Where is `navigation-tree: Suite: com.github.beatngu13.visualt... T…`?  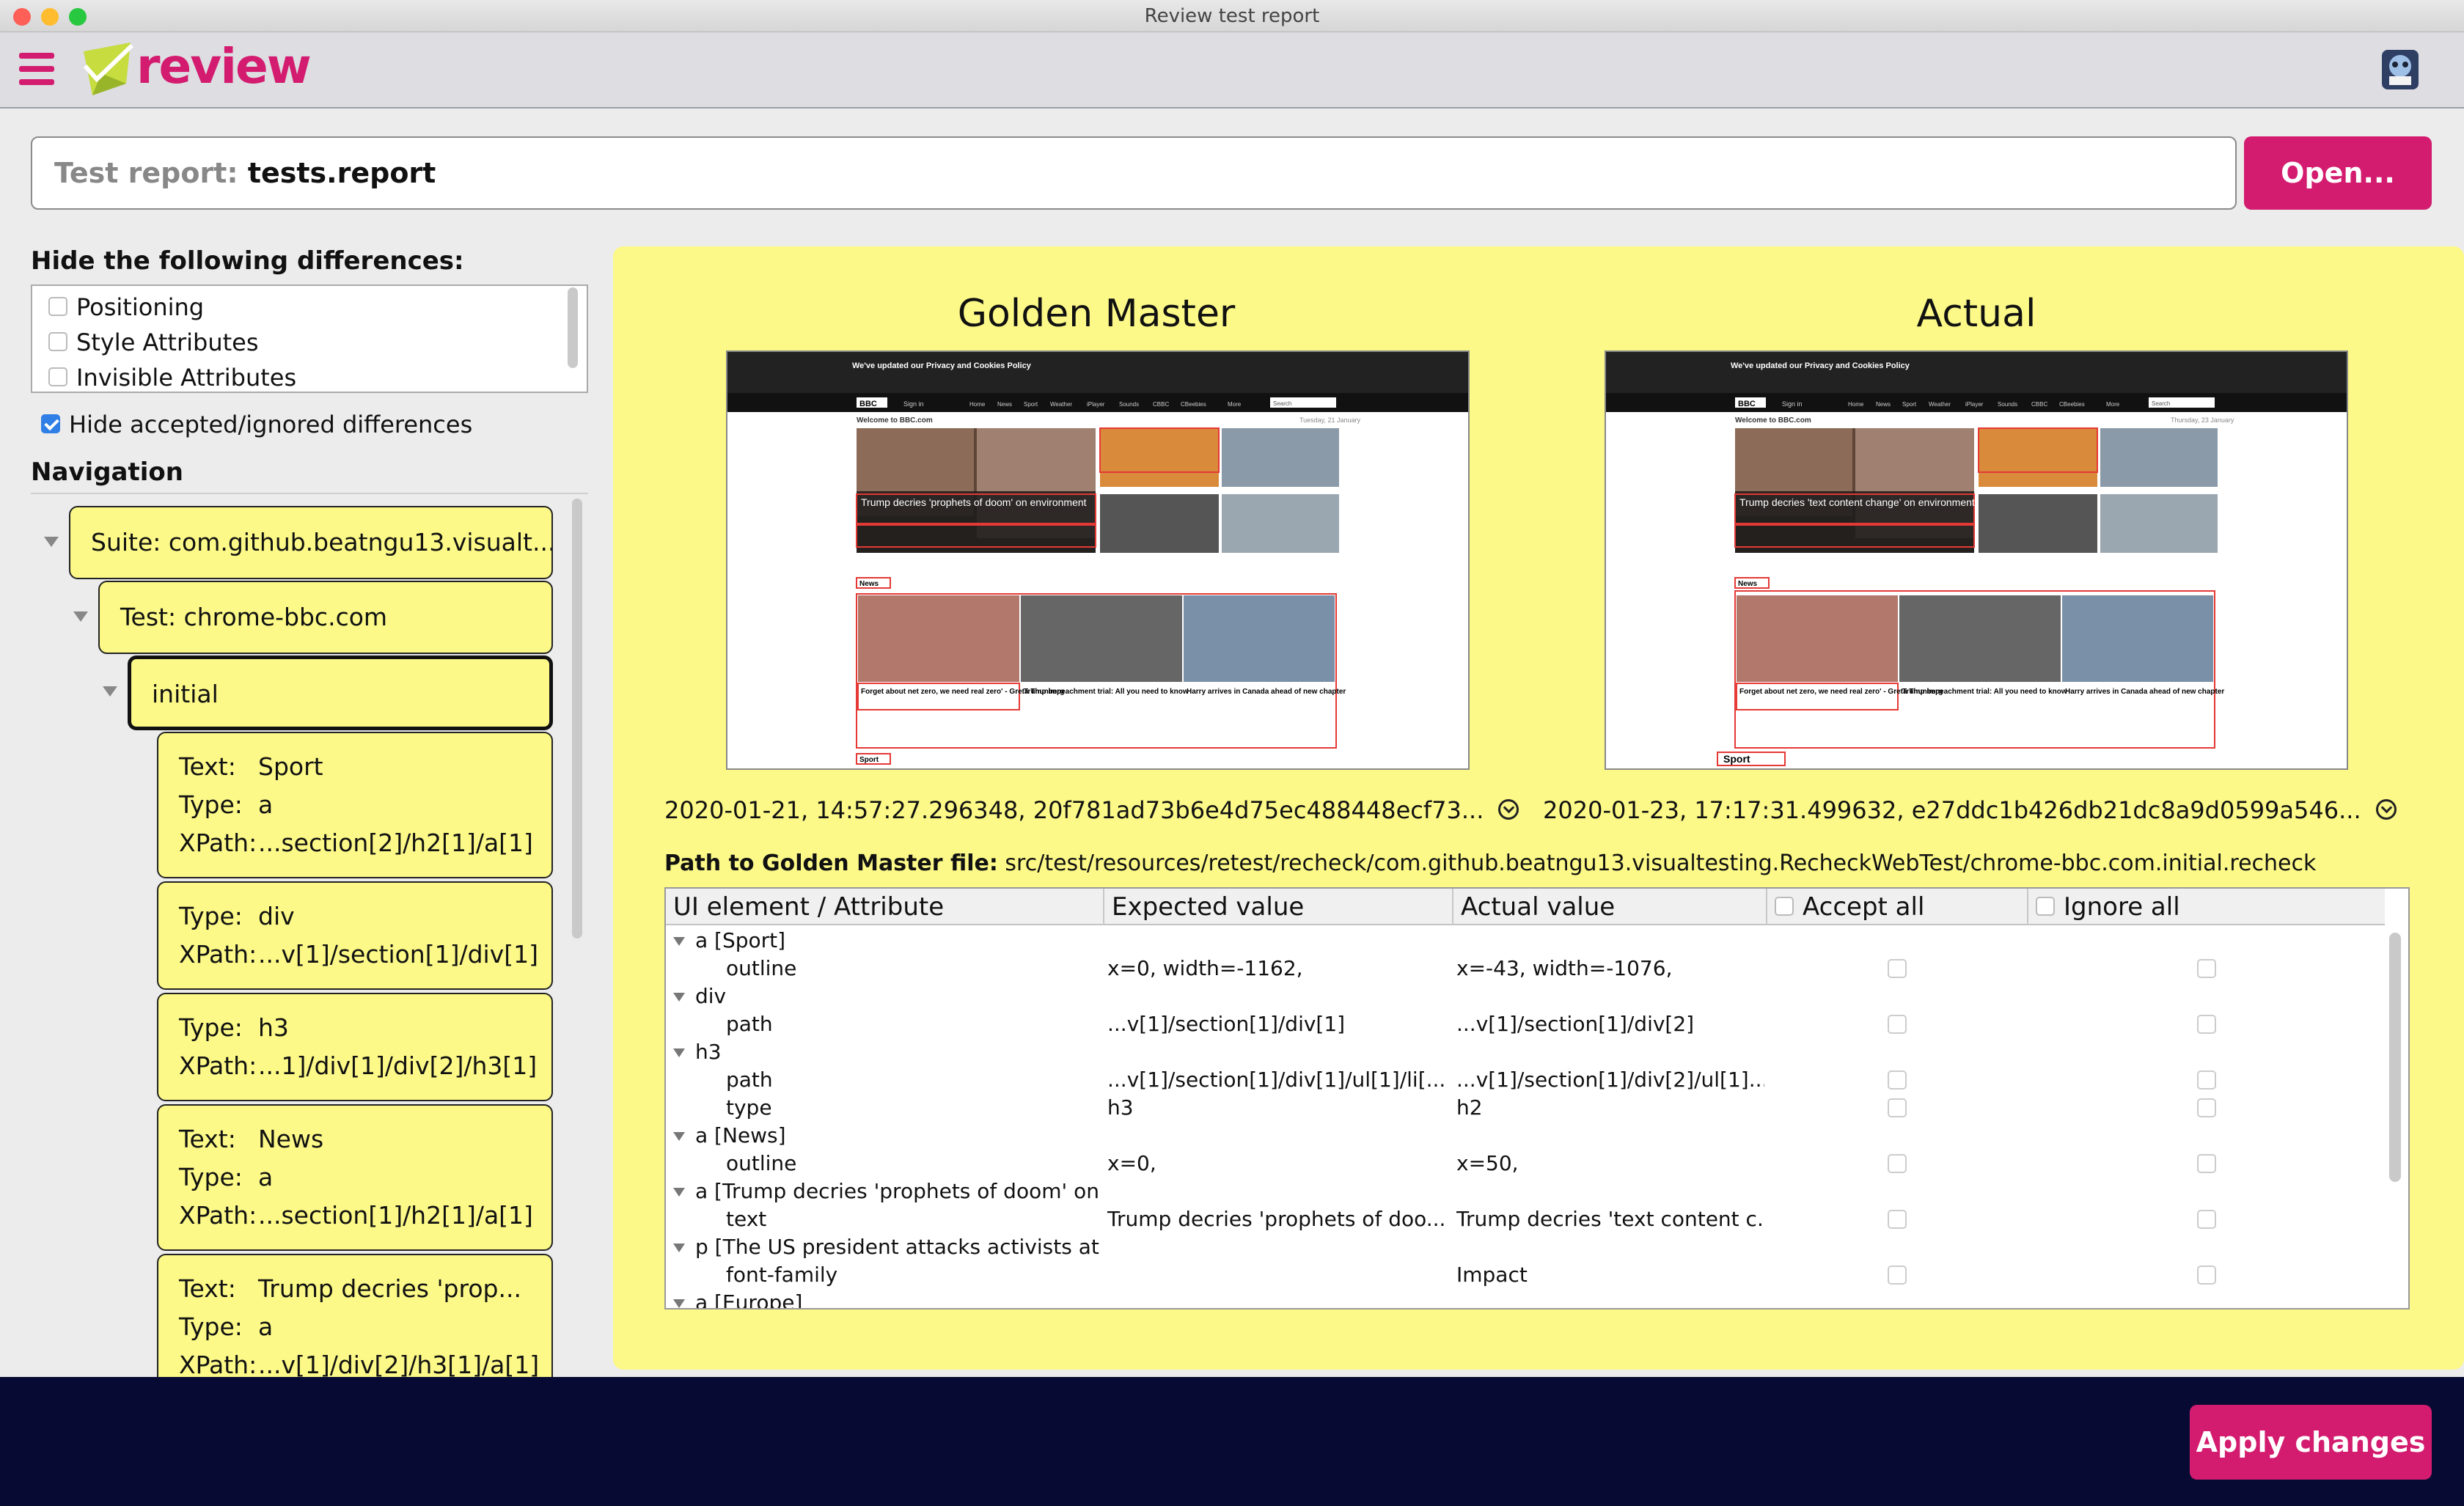 navigation-tree: Suite: com.github.beatngu13.visualt... T… is located at coordinates (309, 935).